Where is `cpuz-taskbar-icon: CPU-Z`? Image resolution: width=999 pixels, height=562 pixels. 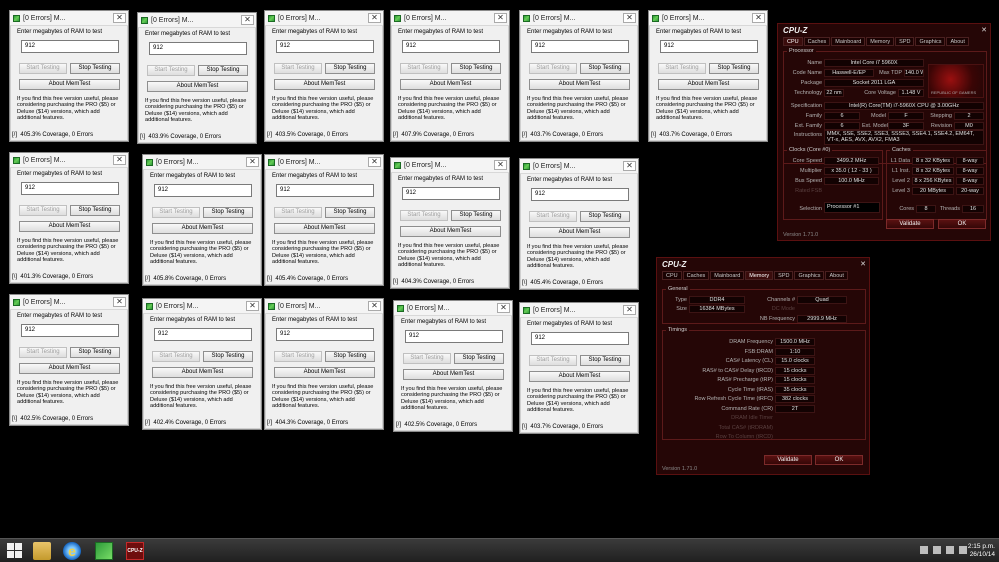 cpuz-taskbar-icon: CPU-Z is located at coordinates (135, 551).